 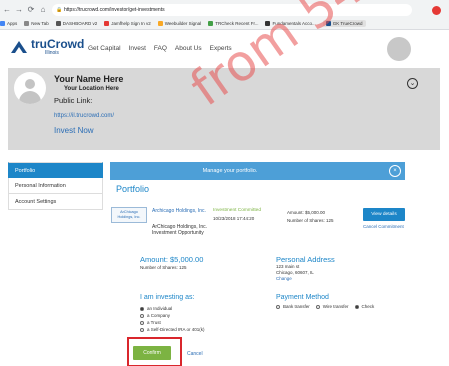 What do you see at coordinates (19, 9) in the screenshot?
I see `forward-icon: →` at bounding box center [19, 9].